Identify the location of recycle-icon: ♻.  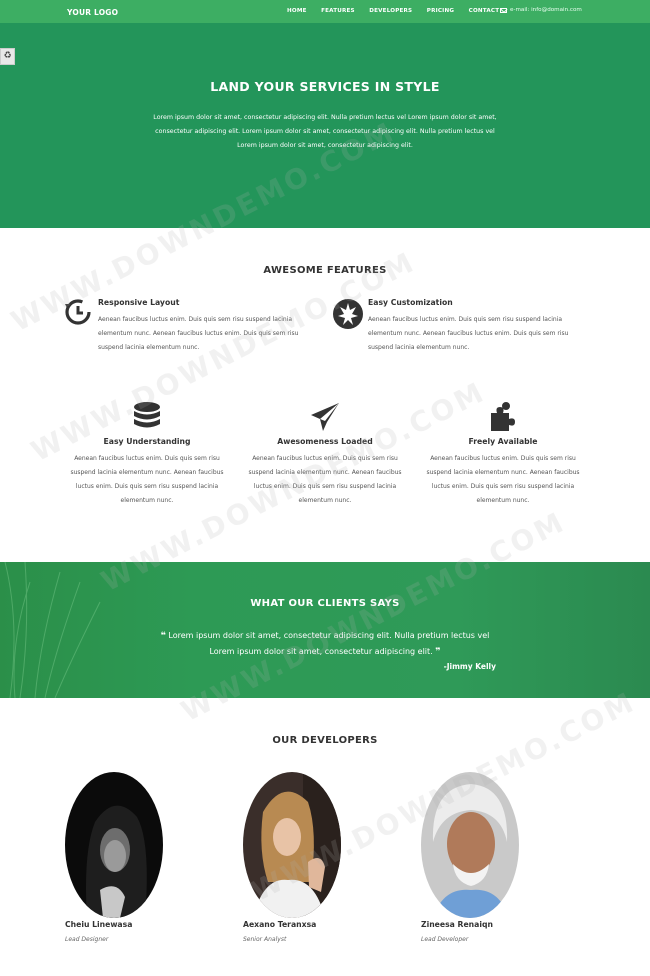
(7, 56).